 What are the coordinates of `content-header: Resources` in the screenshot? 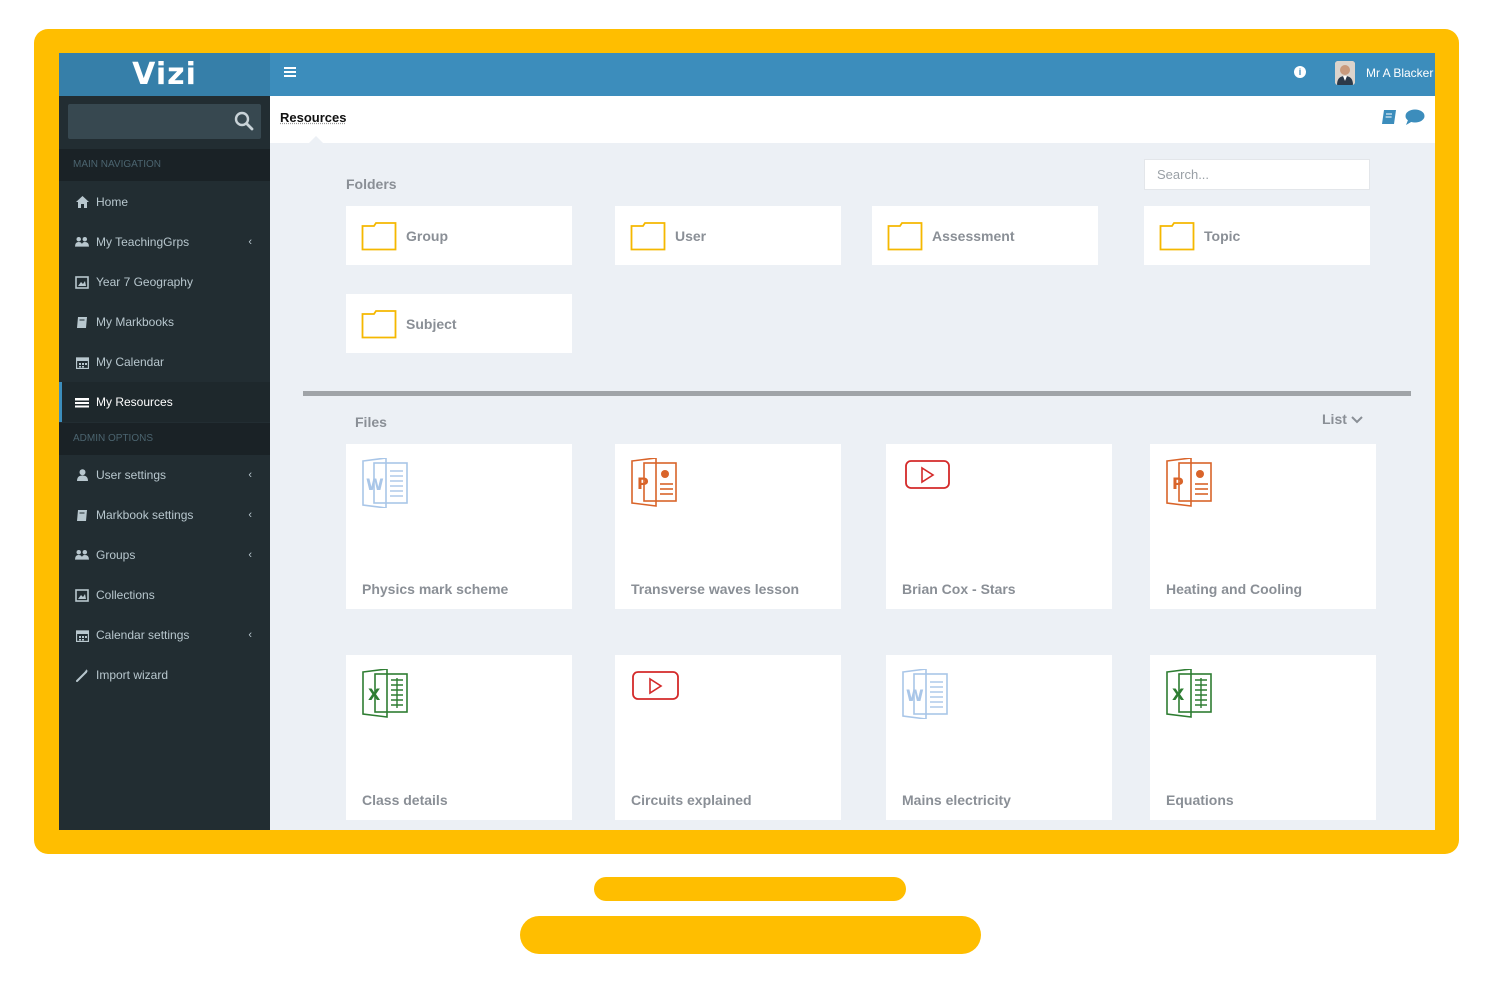 It's located at (852, 120).